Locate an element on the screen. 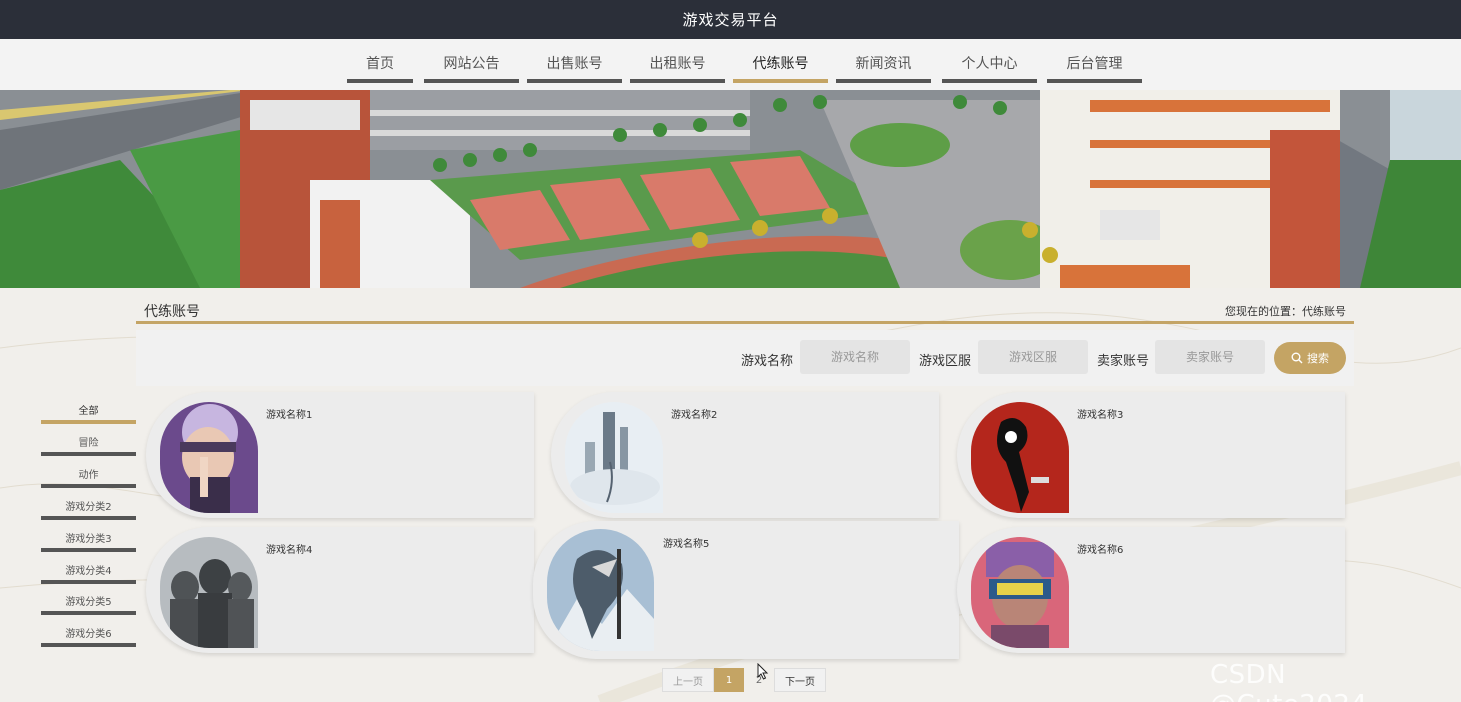 The height and width of the screenshot is (702, 1461). search-bar: 游戏名称 游戏区服 卖家账号 搜索 is located at coordinates (745, 358).